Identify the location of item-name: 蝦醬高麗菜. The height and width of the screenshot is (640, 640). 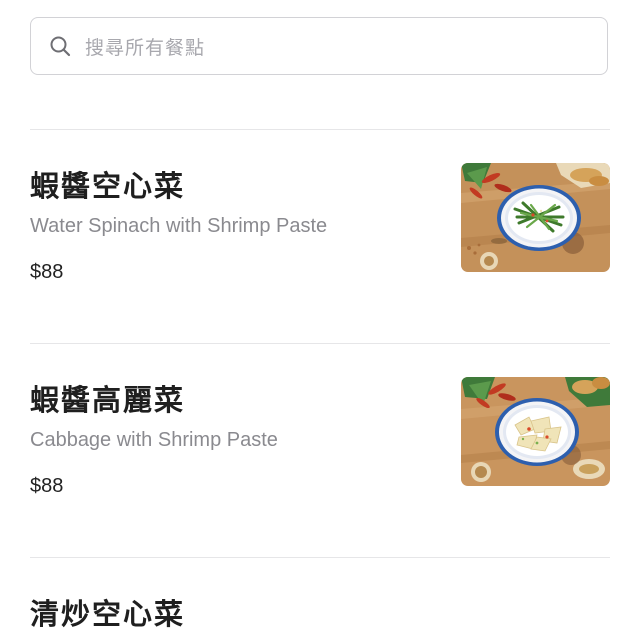
(108, 400).